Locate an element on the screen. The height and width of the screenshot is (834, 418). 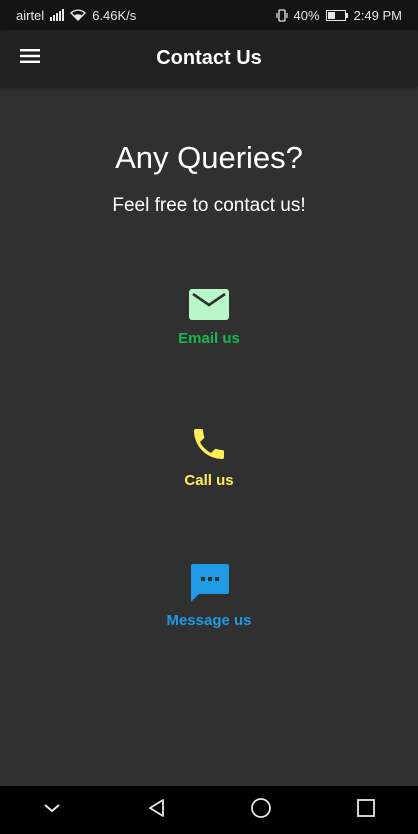
battery-icon is located at coordinates (336, 15).